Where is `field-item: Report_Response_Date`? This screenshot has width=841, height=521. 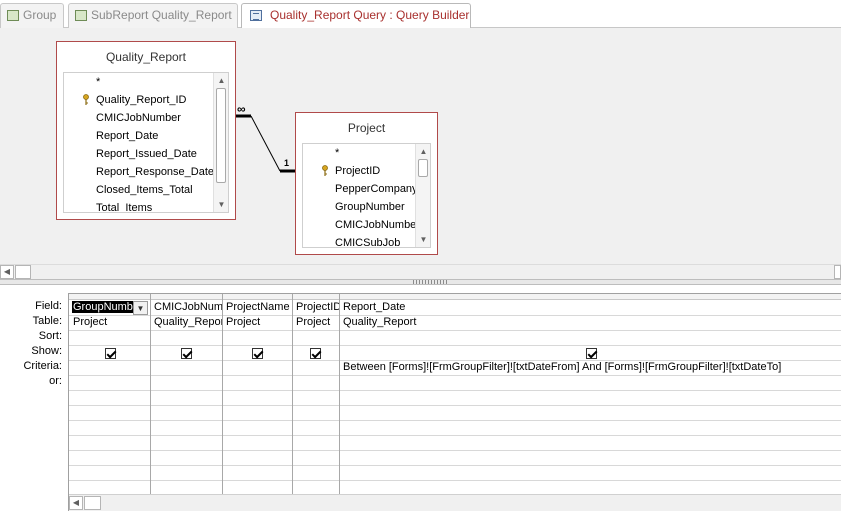 field-item: Report_Response_Date is located at coordinates (139, 172).